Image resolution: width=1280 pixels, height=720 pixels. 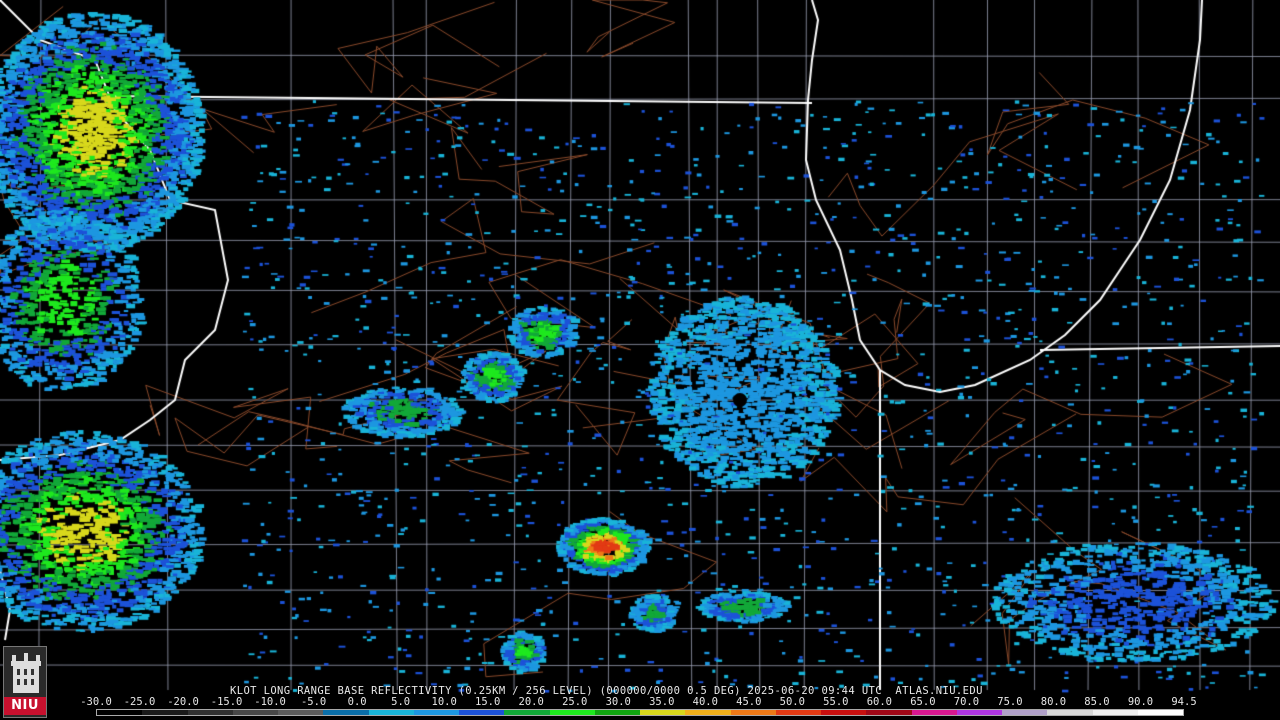 What do you see at coordinates (1010, 702) in the screenshot?
I see `legend-scale-label: 75.0` at bounding box center [1010, 702].